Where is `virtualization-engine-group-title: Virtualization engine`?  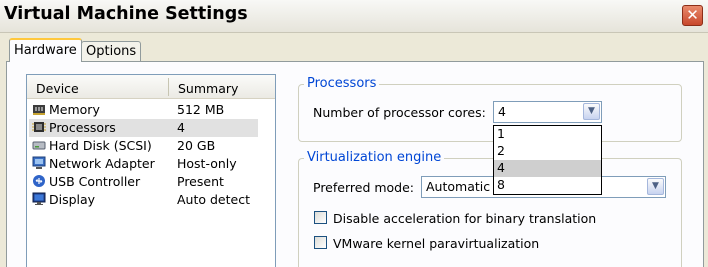
virtualization-engine-group-title: Virtualization engine is located at coordinates (374, 157).